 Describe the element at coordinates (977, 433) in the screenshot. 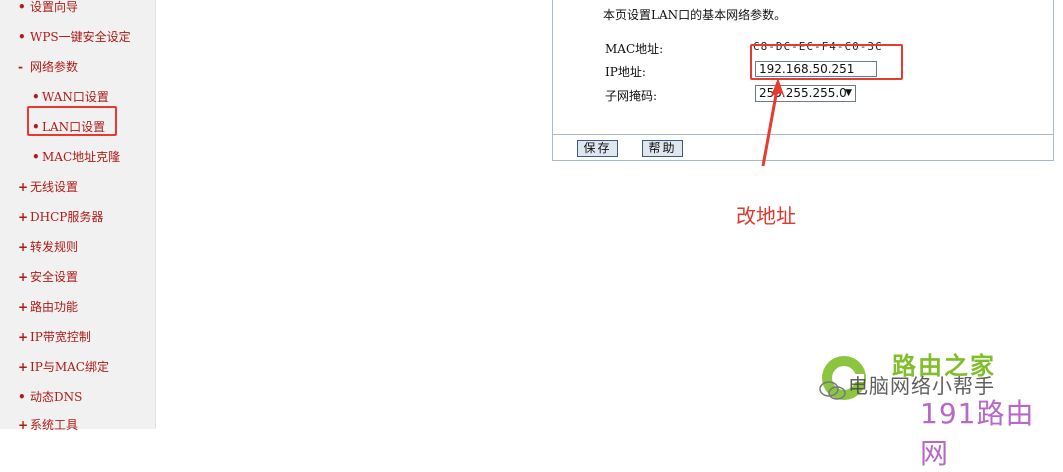

I see `watermark-site: 191路由网` at that location.